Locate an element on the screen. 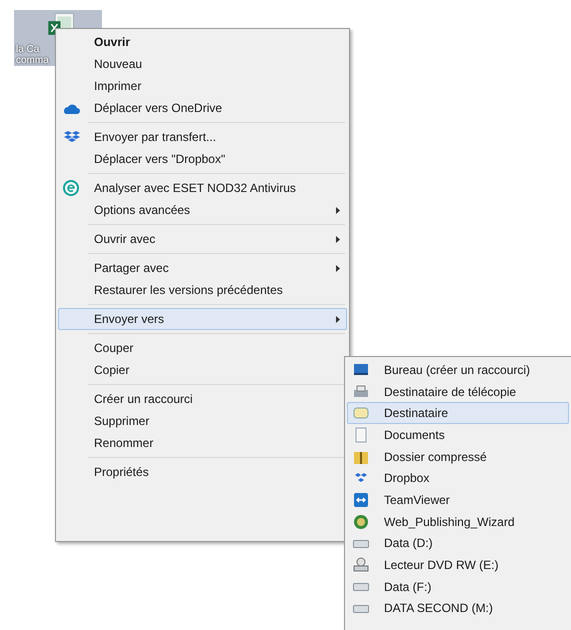 Image resolution: width=571 pixels, height=630 pixels. menu-item-label: Options avancées is located at coordinates (142, 210).